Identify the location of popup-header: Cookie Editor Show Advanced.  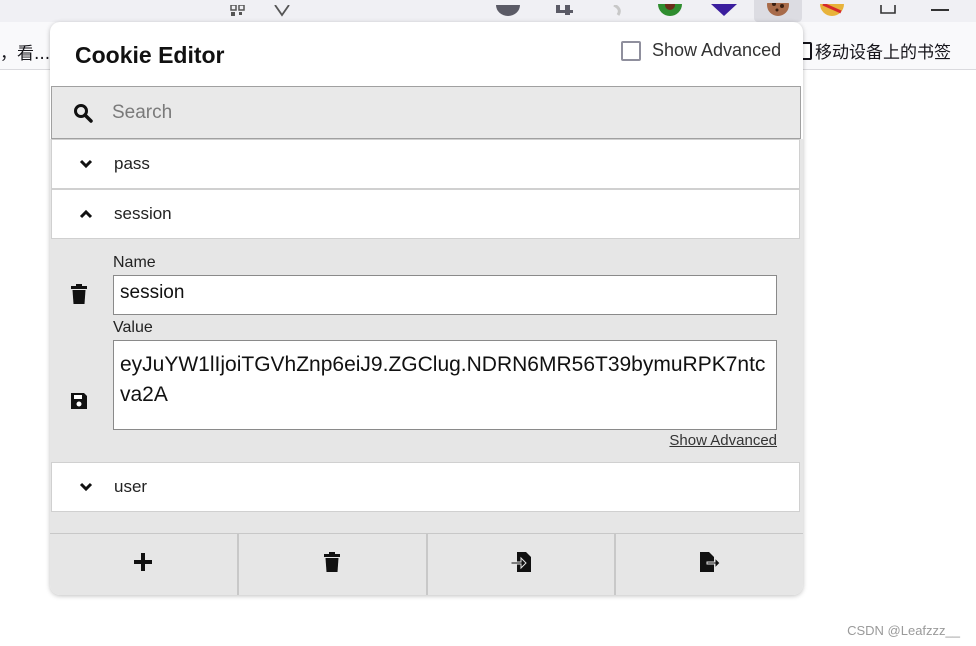
(426, 54).